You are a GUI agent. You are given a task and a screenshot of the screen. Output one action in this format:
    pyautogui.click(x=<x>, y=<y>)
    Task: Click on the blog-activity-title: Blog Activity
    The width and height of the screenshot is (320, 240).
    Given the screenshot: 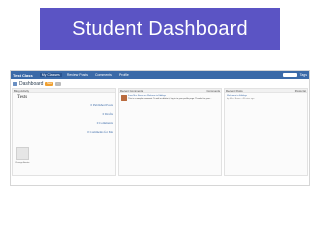 What is the action you would take?
    pyautogui.click(x=22, y=90)
    